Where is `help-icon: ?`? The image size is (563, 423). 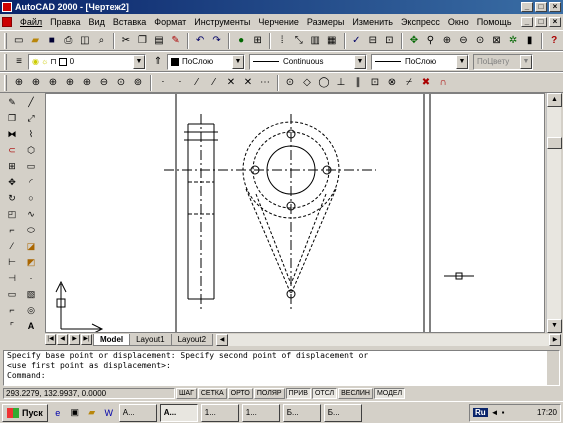
help-icon: ? is located at coordinates (554, 41).